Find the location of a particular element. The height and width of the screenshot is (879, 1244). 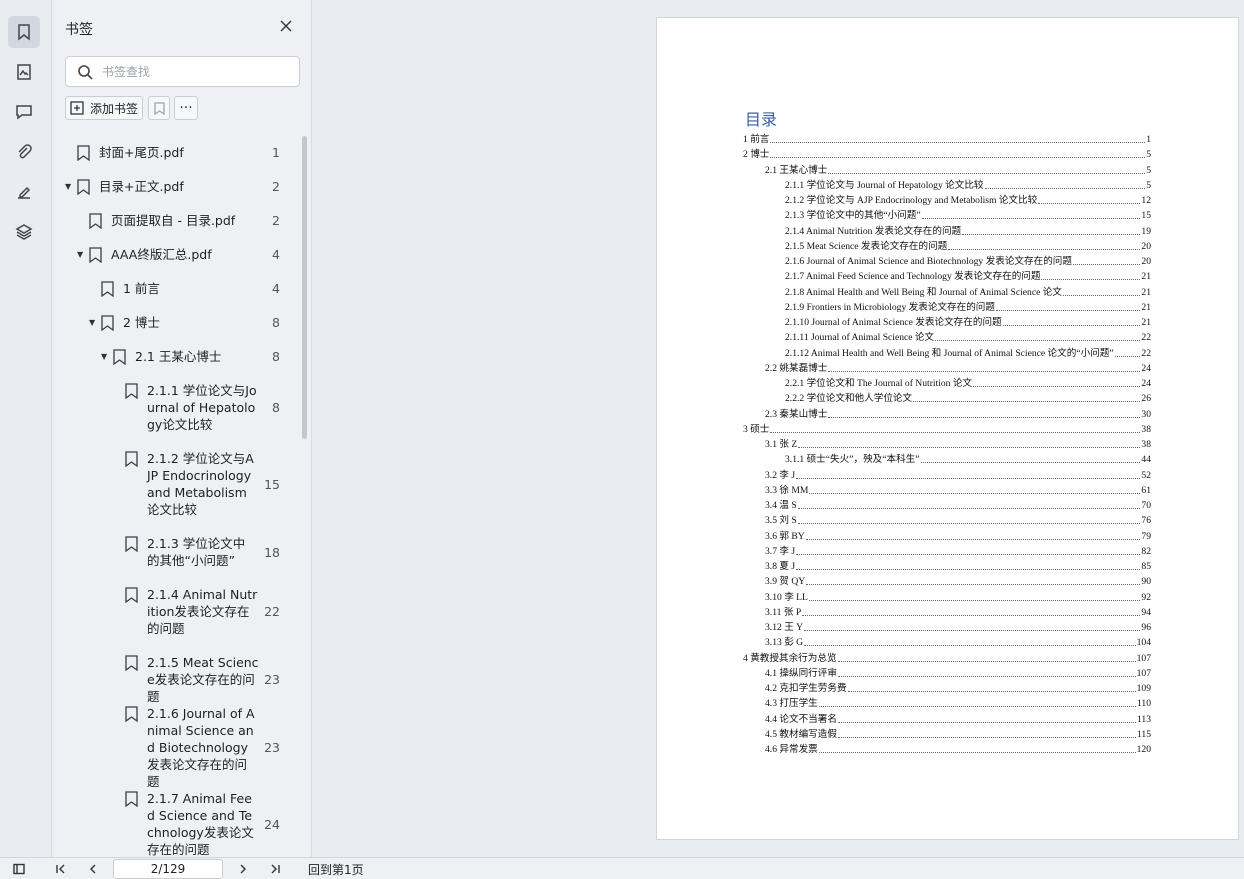

toc-entry: 3.6 郭 BY 79 is located at coordinates (958, 536).